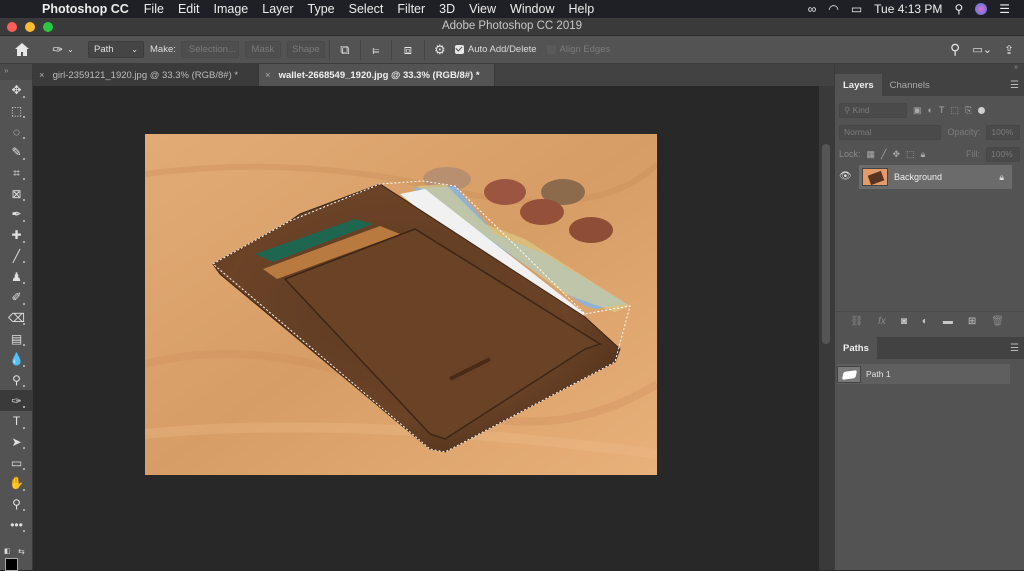  What do you see at coordinates (923, 374) in the screenshot?
I see `path-item: Path 1` at bounding box center [923, 374].